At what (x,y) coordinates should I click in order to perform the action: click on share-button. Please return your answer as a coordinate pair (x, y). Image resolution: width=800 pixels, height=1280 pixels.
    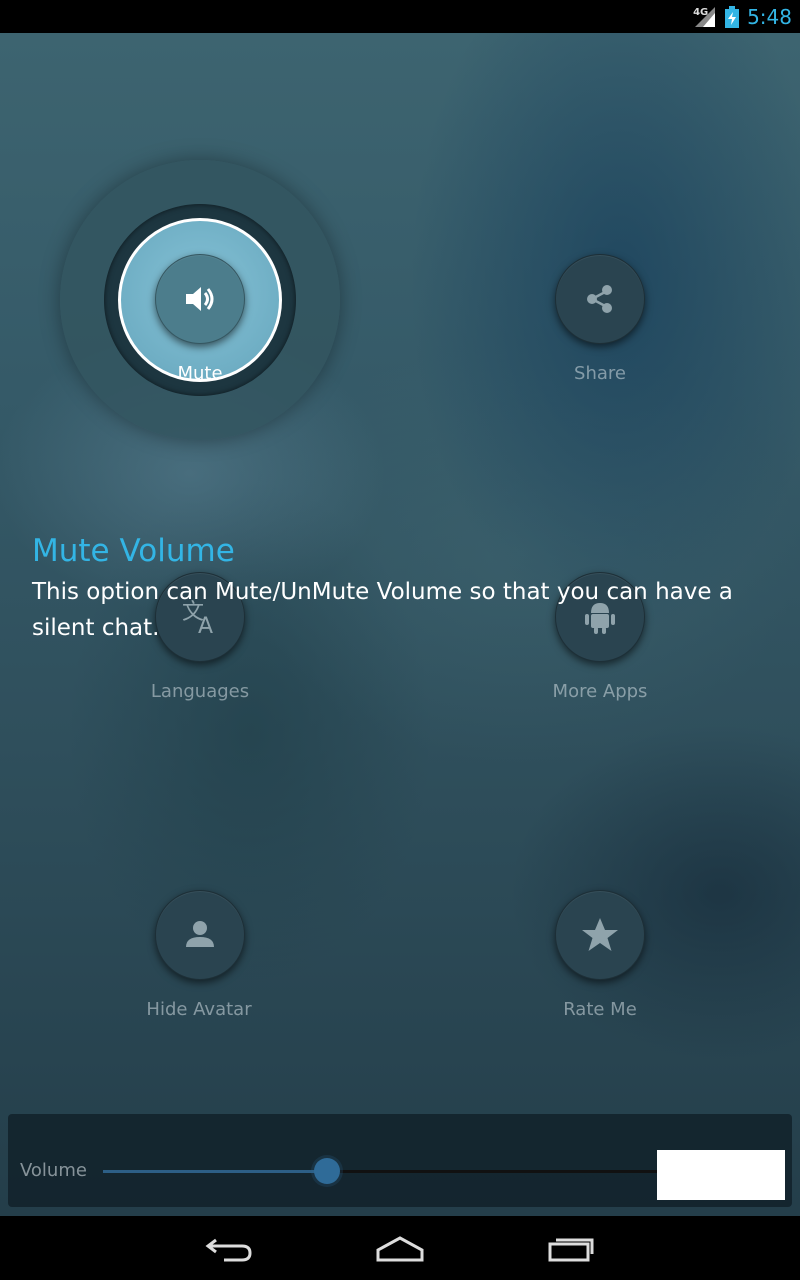
    Looking at the image, I should click on (600, 299).